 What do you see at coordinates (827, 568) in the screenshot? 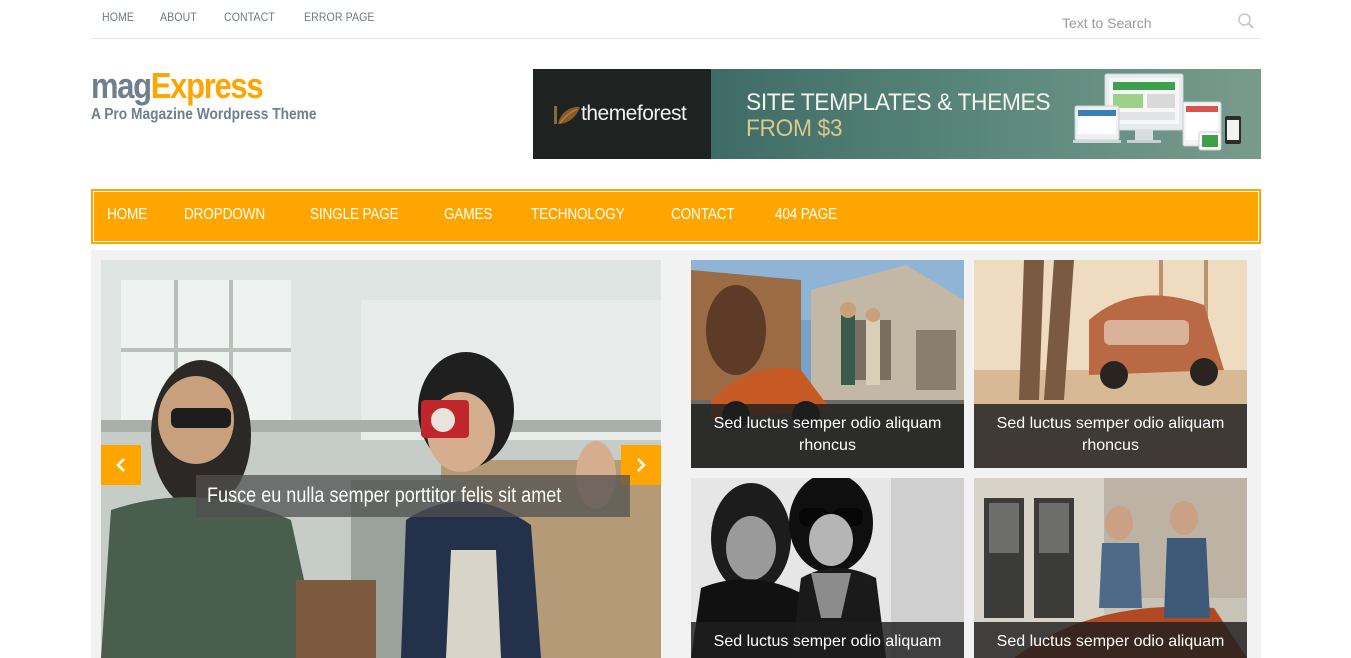
I see `featured-tile-3: Sed luctus semper odio aliquam` at bounding box center [827, 568].